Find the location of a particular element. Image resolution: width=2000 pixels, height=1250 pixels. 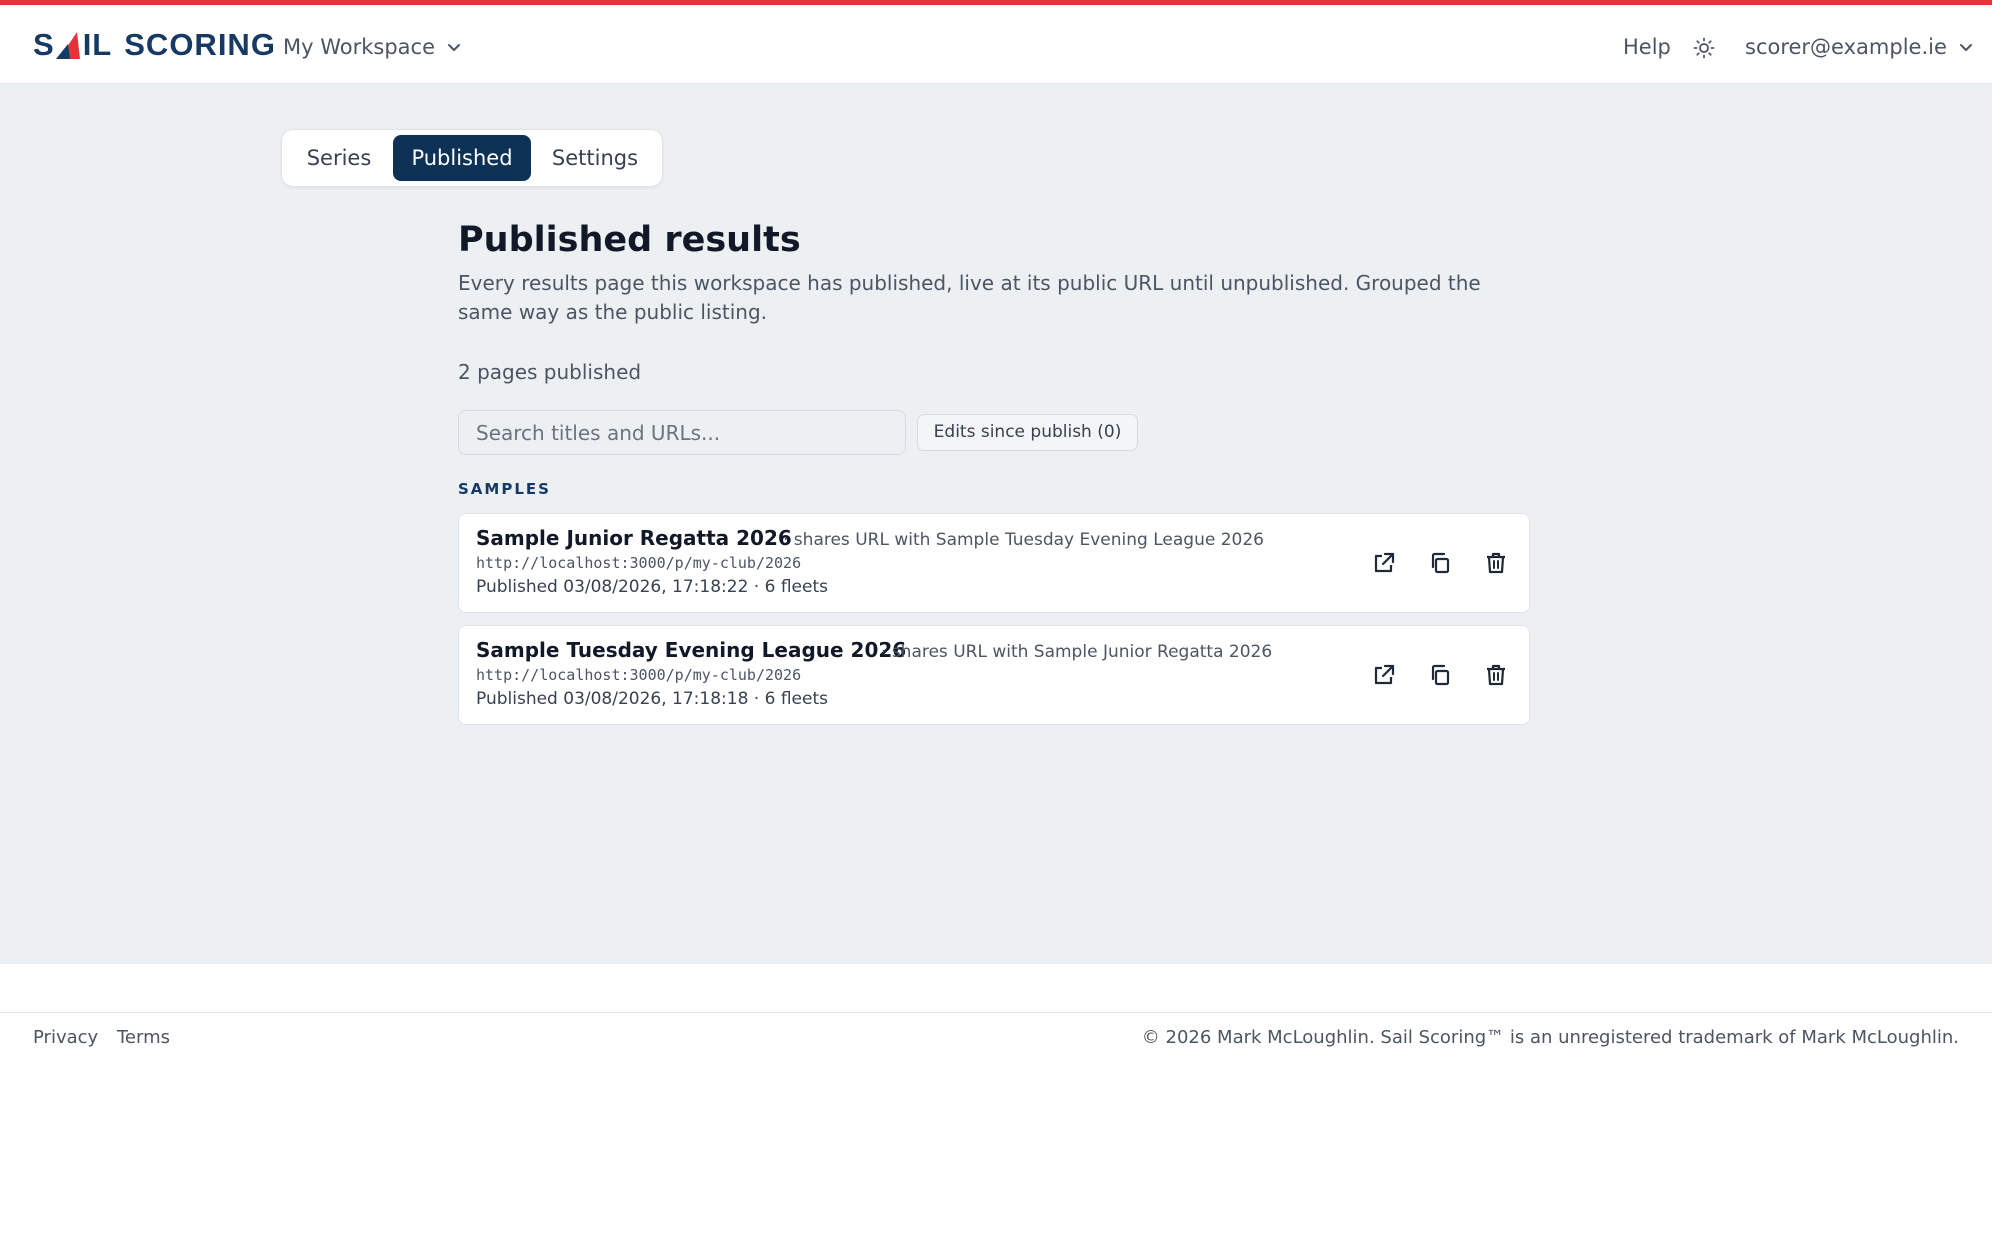

search-input is located at coordinates (682, 432).